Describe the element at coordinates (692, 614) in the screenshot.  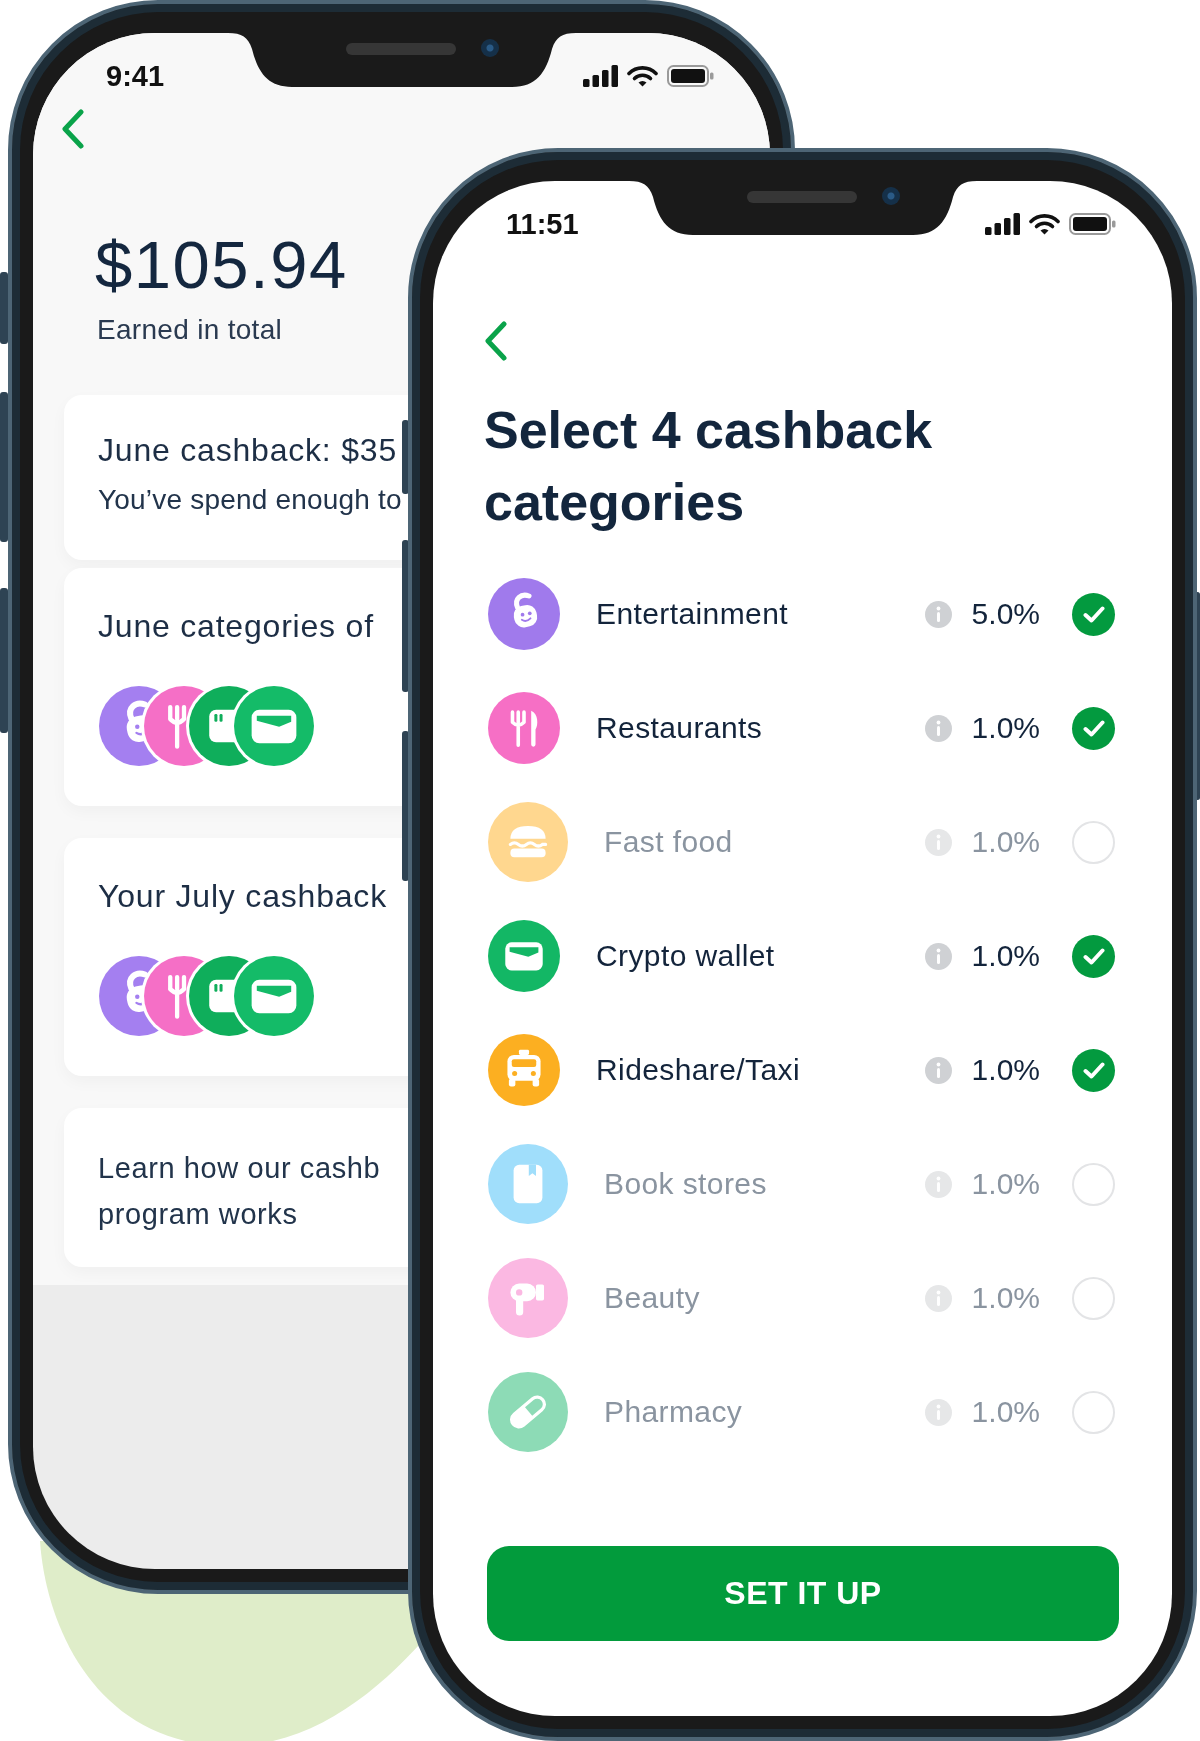
I see `category-name: Entertainment` at that location.